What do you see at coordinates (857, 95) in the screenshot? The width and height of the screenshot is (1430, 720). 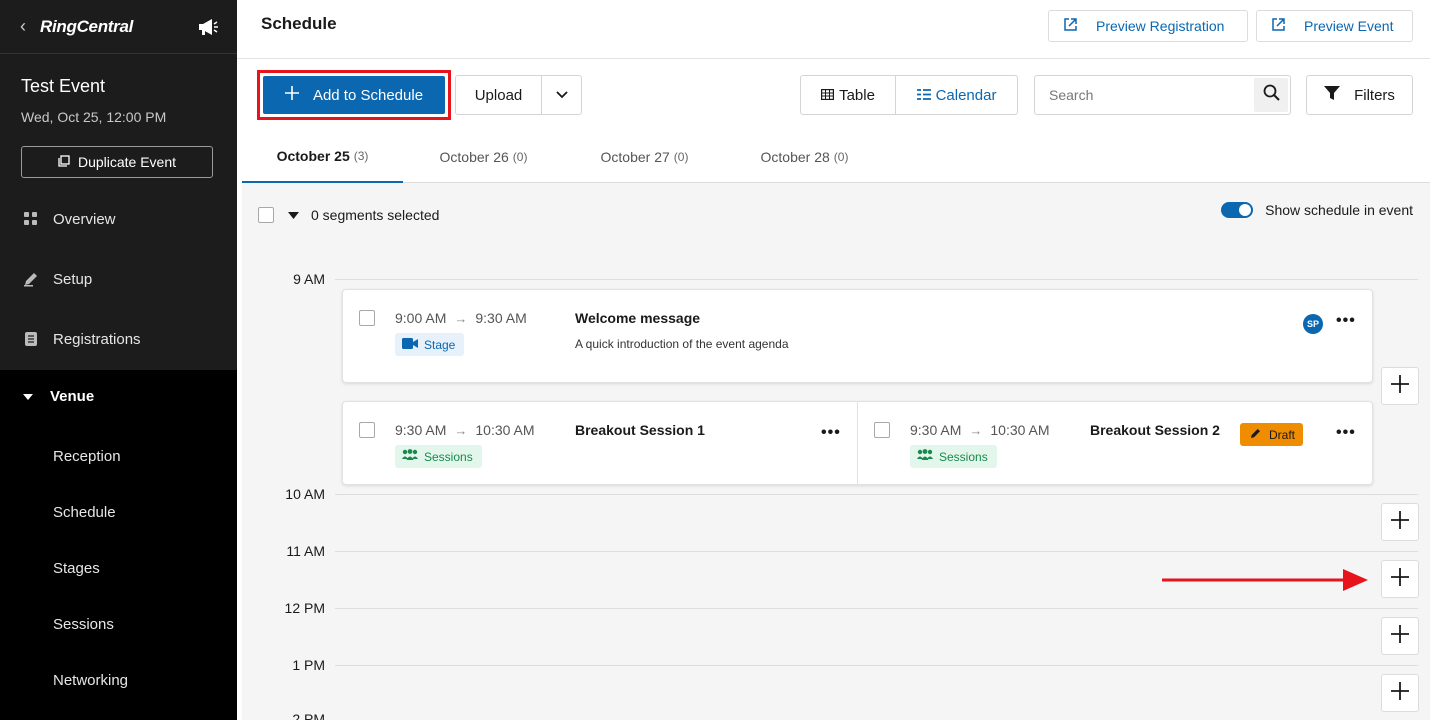 I see `table-view-label: Table` at bounding box center [857, 95].